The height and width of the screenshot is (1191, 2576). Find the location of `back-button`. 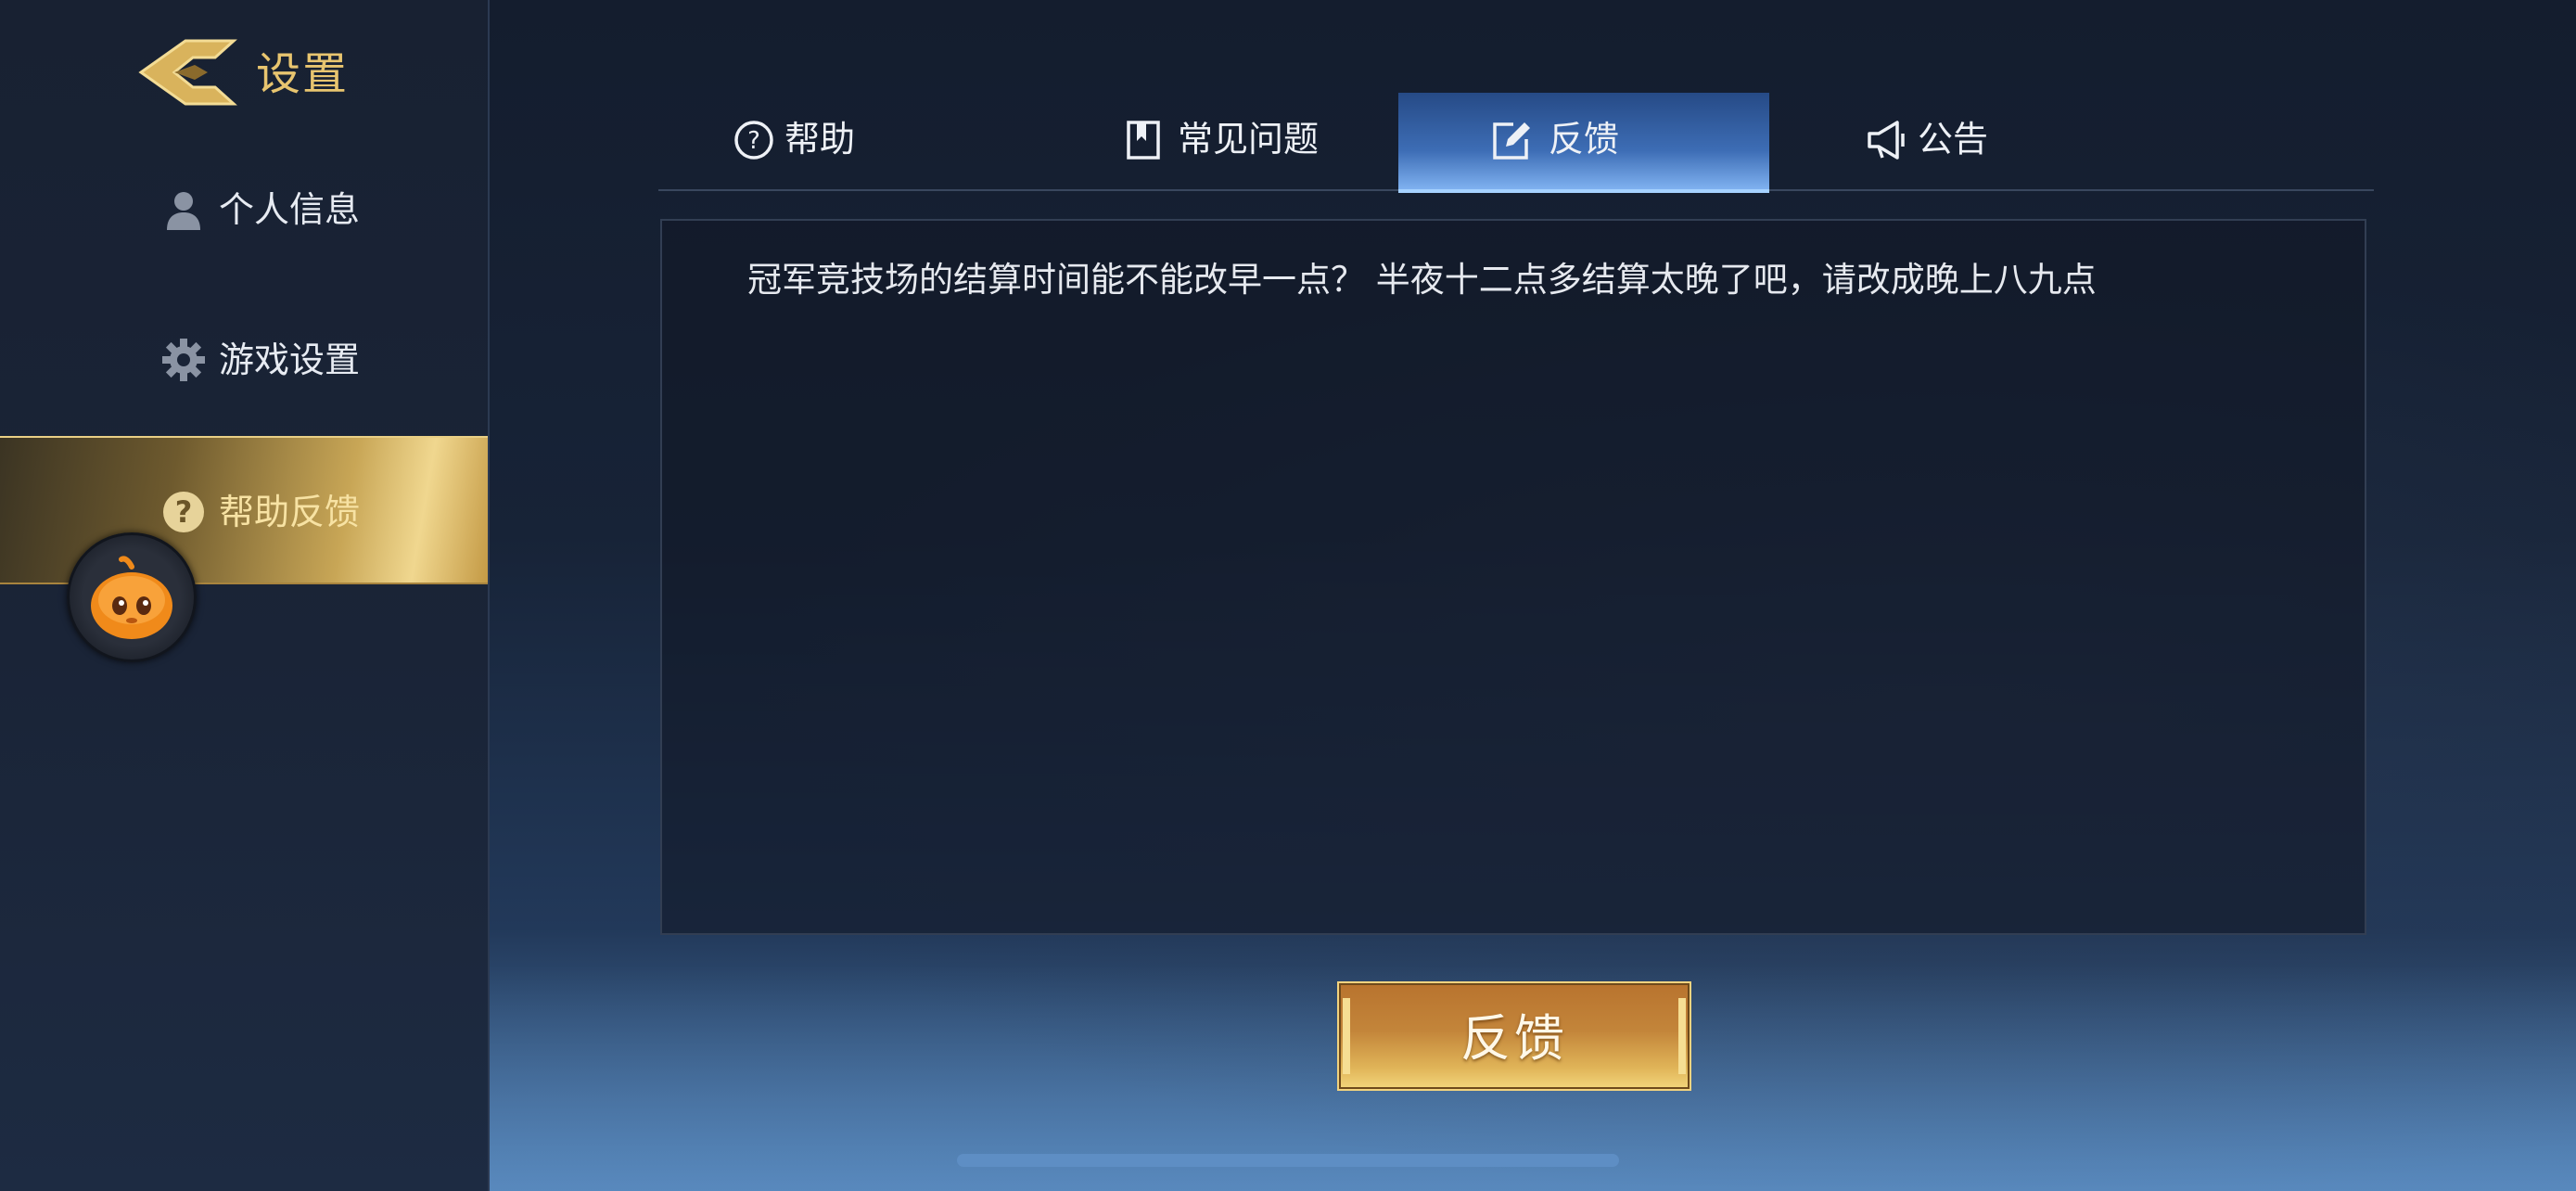

back-button is located at coordinates (187, 72).